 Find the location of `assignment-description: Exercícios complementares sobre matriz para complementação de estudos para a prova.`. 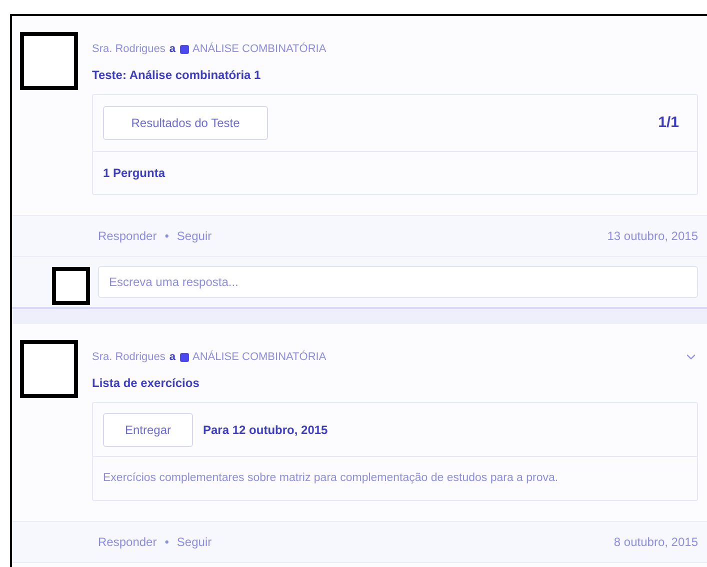

assignment-description: Exercícios complementares sobre matriz para complementação de estudos para a prova. is located at coordinates (330, 478).